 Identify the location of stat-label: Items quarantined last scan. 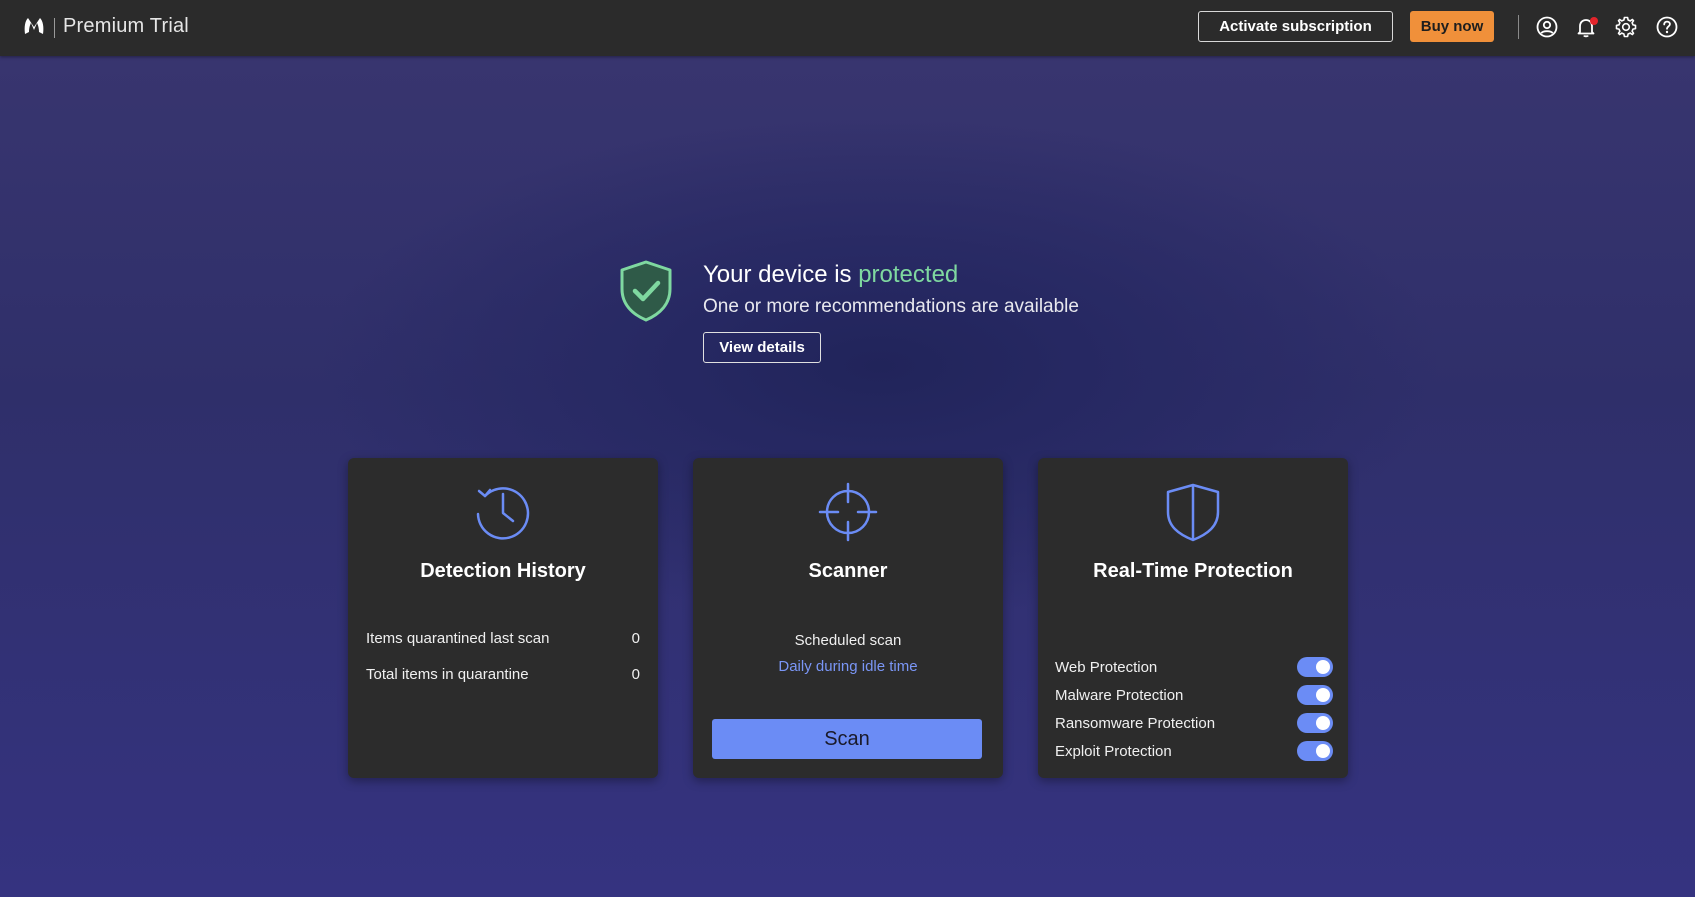
(458, 638).